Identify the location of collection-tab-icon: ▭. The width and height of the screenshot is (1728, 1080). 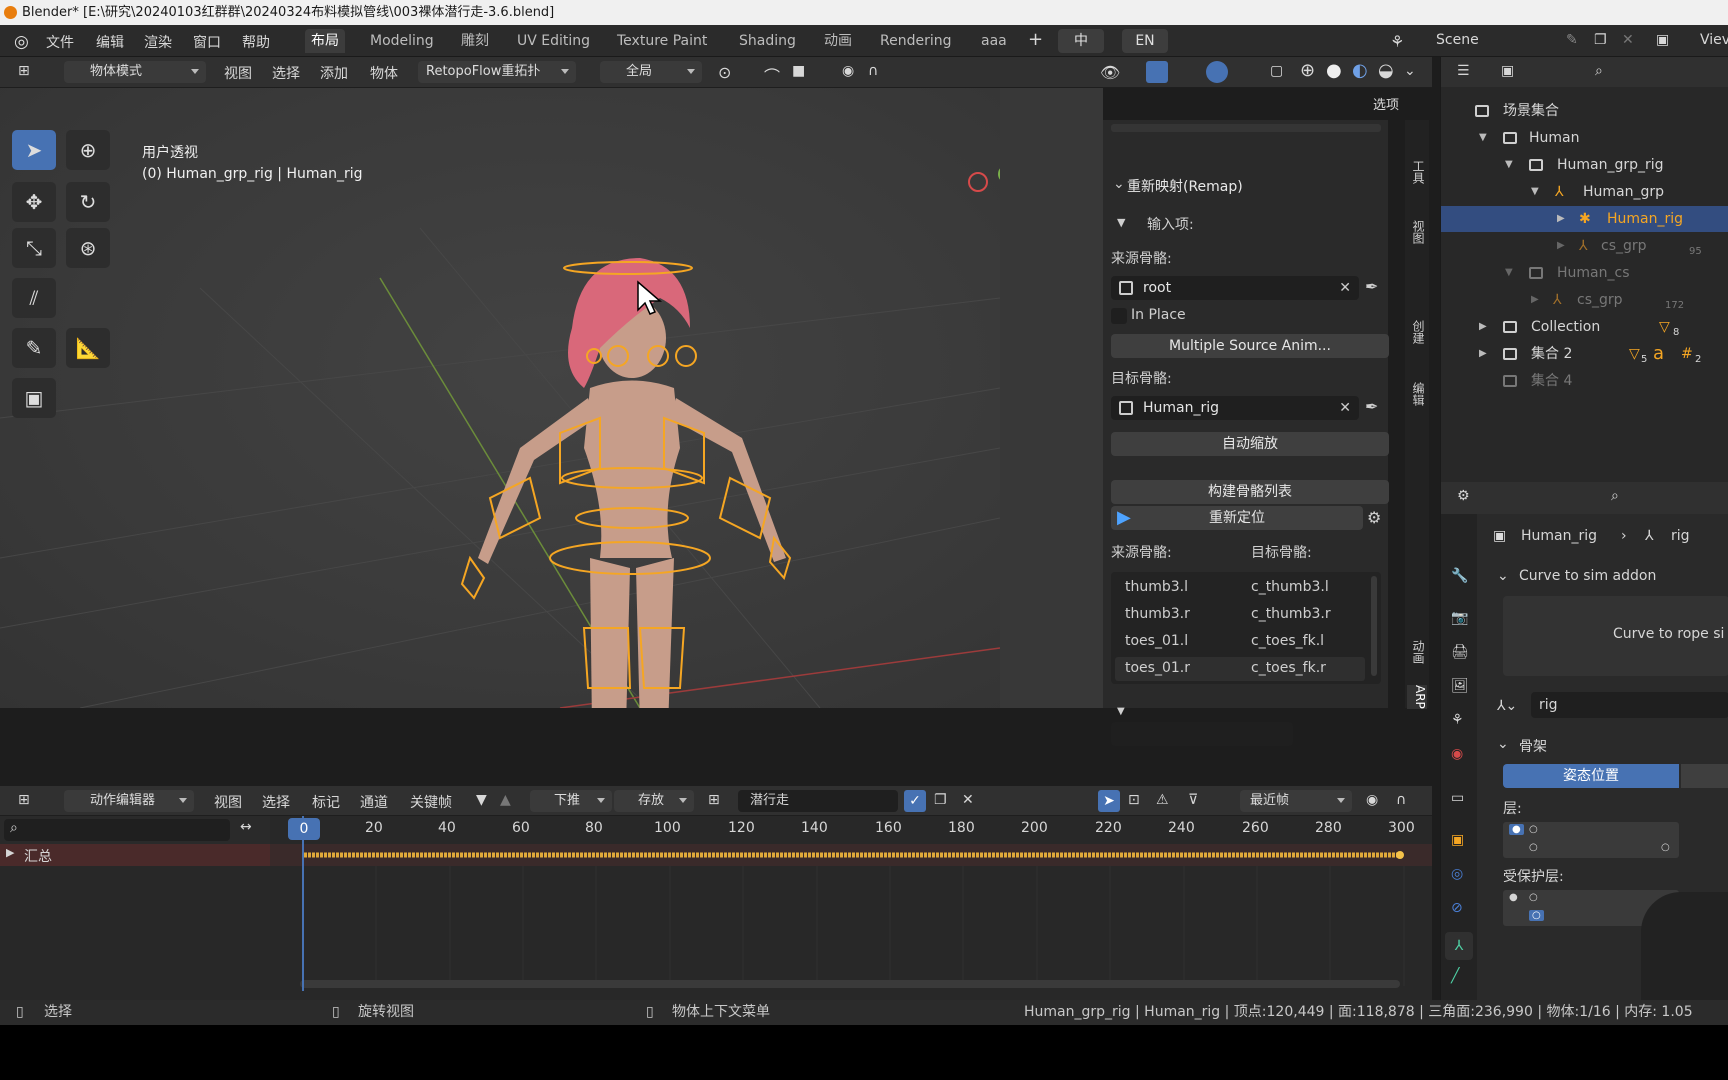
(1457, 798).